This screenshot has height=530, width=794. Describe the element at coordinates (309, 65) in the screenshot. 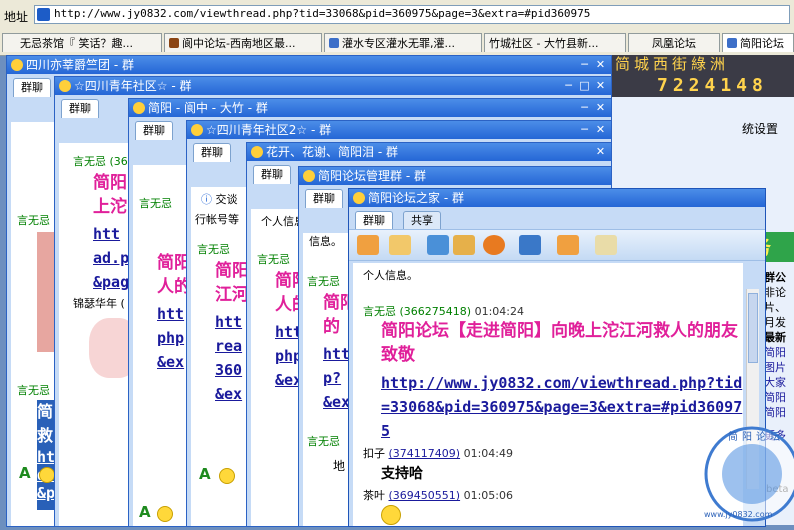

I see `window-titlebar: 四川亦莘爵竺团 - 群` at that location.